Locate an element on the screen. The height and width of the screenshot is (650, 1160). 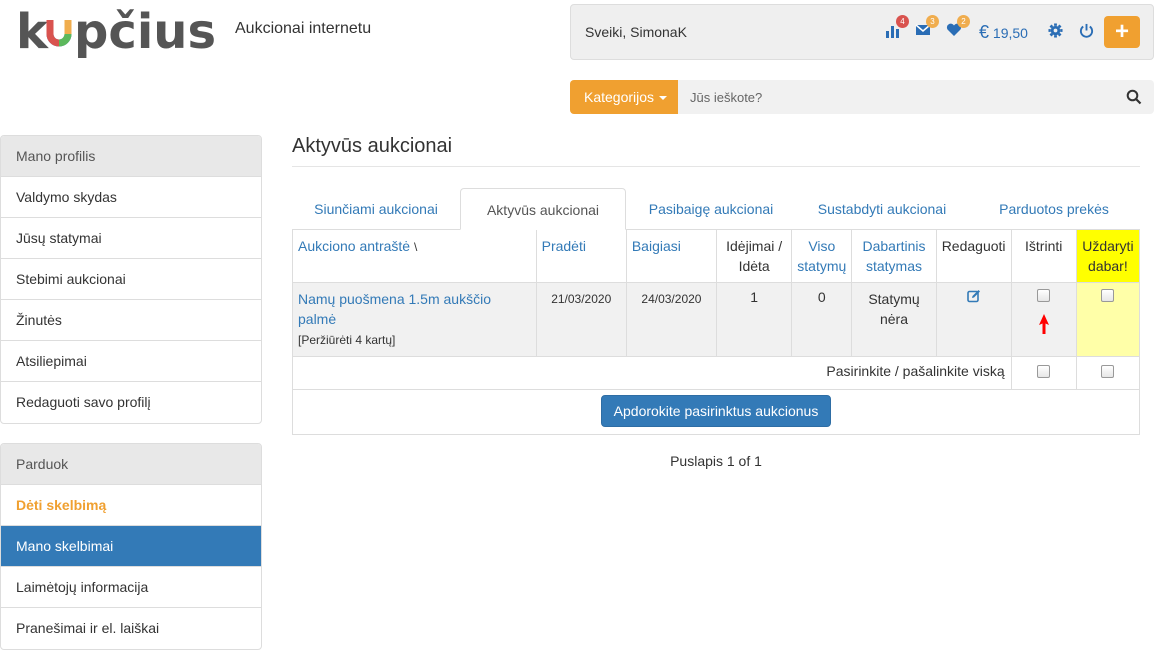
sidebar-item-feedback: Atsiliepimai is located at coordinates (131, 361).